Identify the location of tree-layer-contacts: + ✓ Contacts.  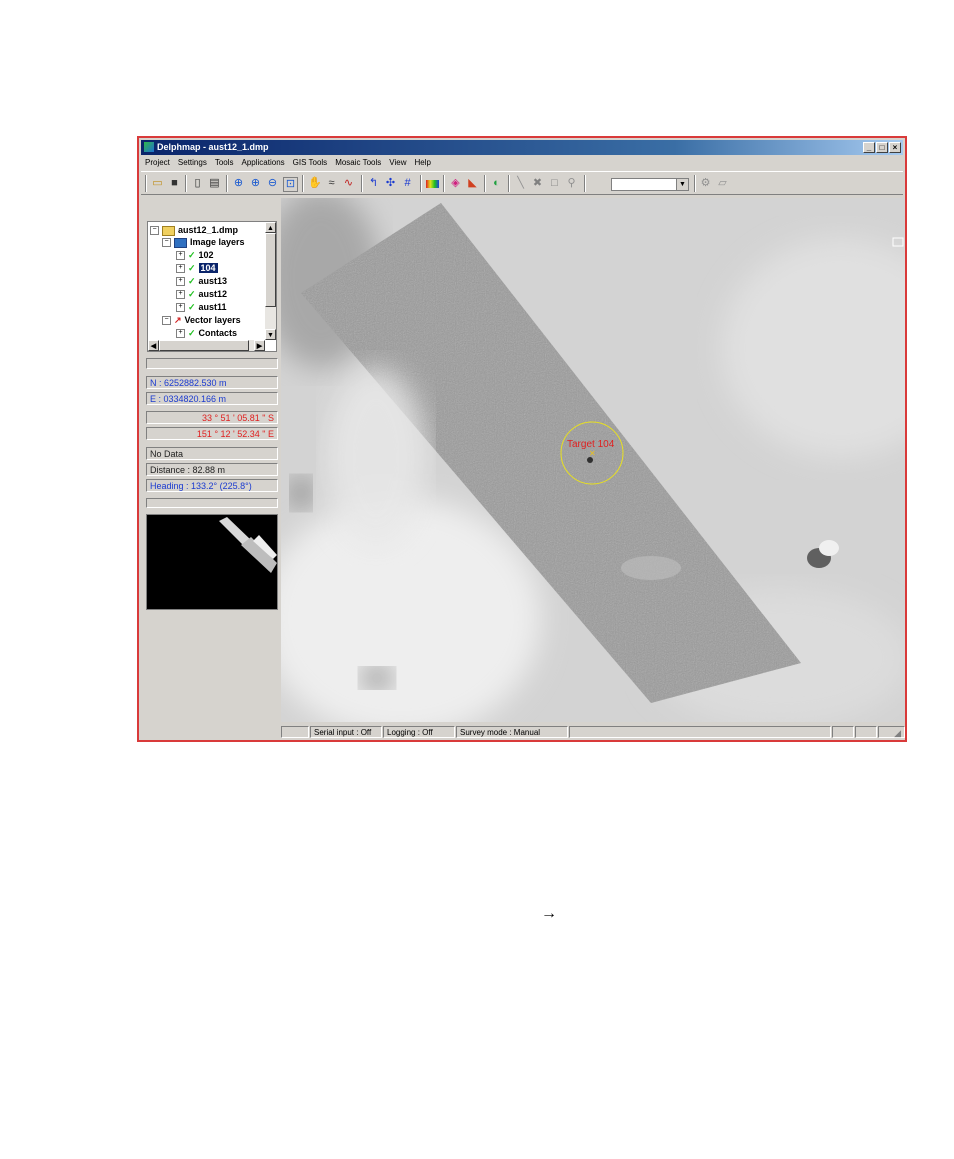
(206, 333).